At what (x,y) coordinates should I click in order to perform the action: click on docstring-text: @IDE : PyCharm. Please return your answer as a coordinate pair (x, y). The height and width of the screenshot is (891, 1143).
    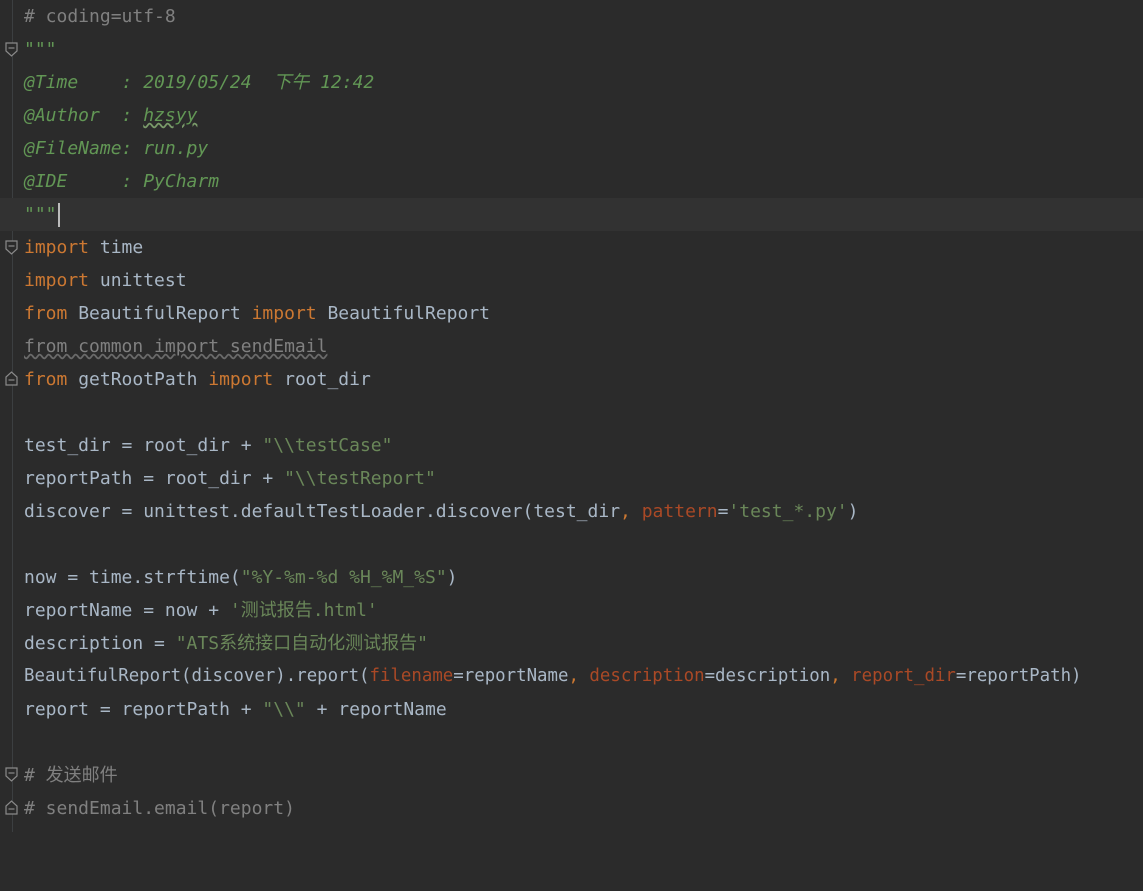
    Looking at the image, I should click on (122, 181).